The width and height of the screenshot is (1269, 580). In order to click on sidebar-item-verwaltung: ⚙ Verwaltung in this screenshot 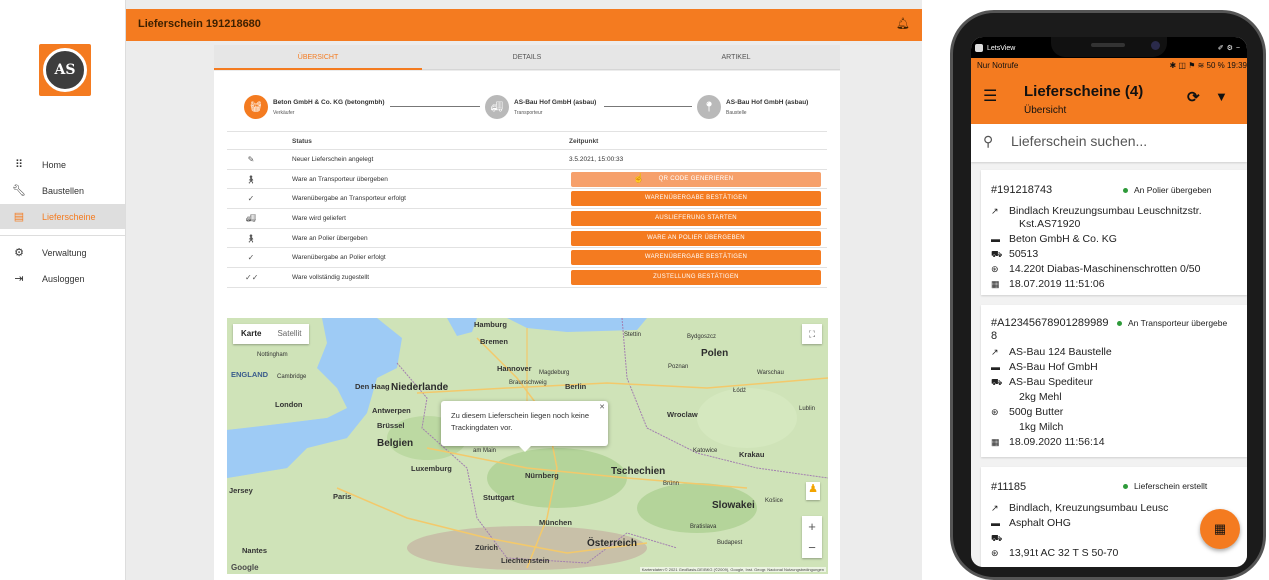, I will do `click(62, 252)`.